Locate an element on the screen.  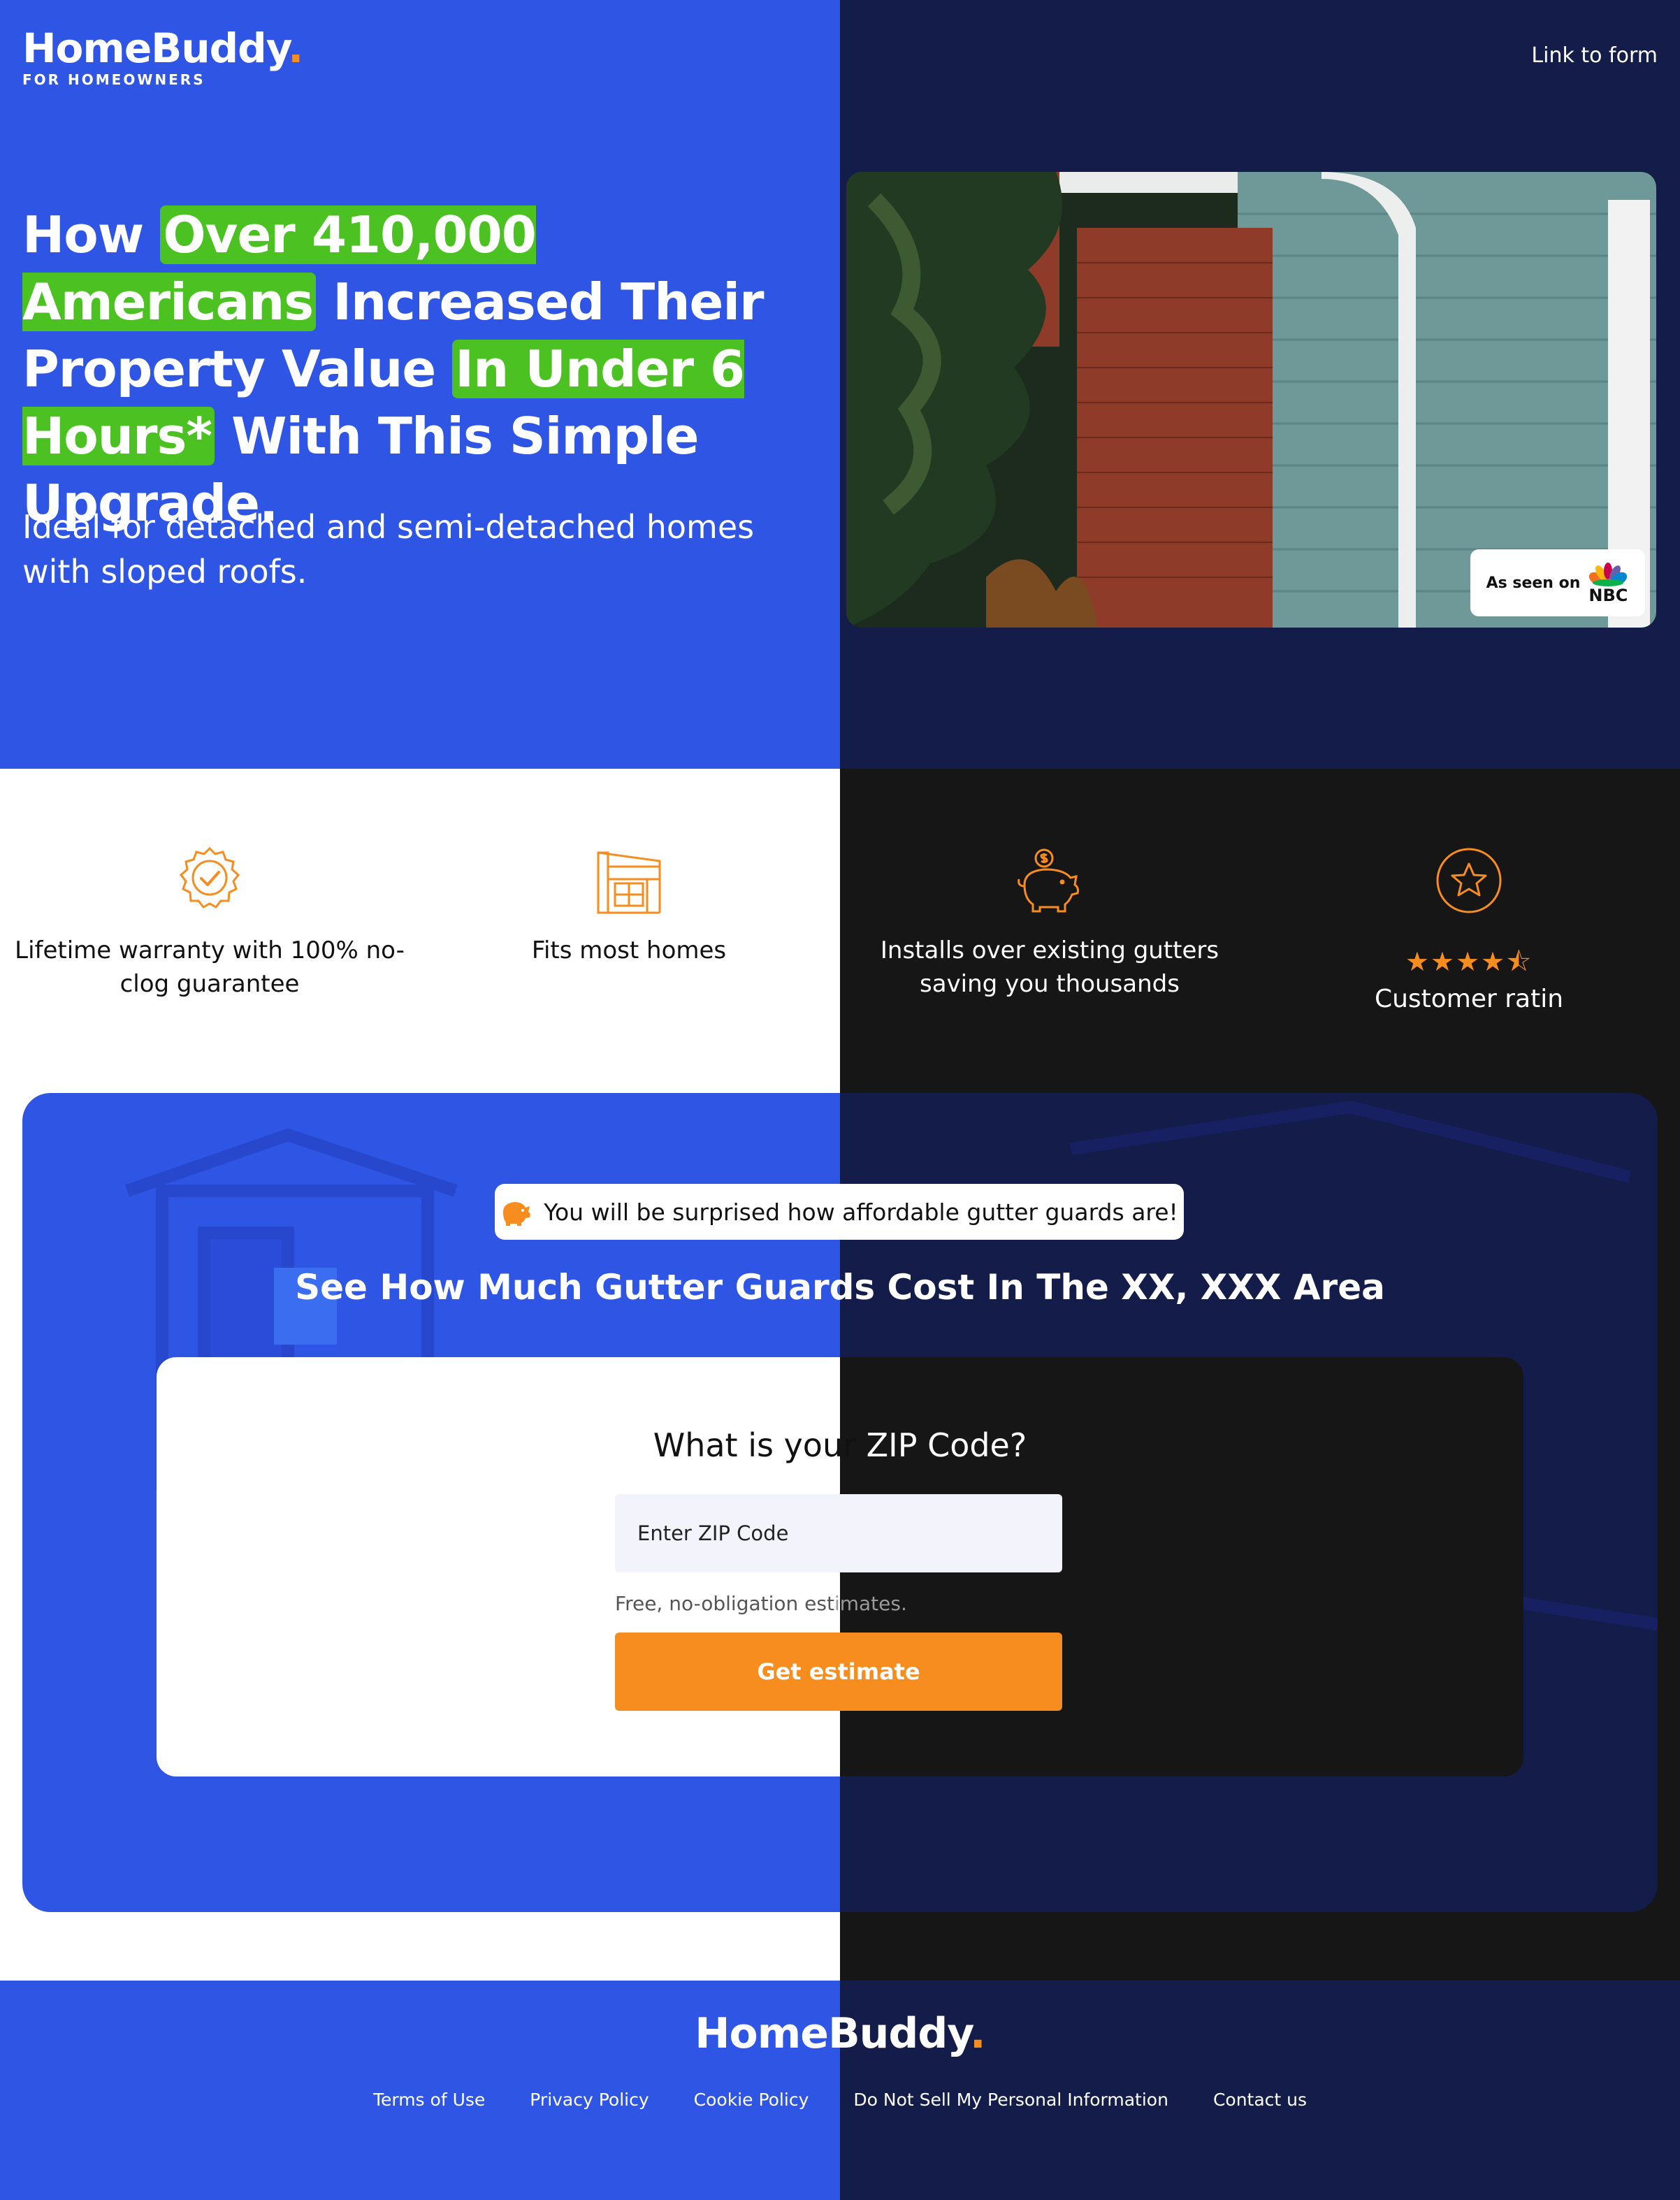
nbc-logo: NBC is located at coordinates (1608, 583).